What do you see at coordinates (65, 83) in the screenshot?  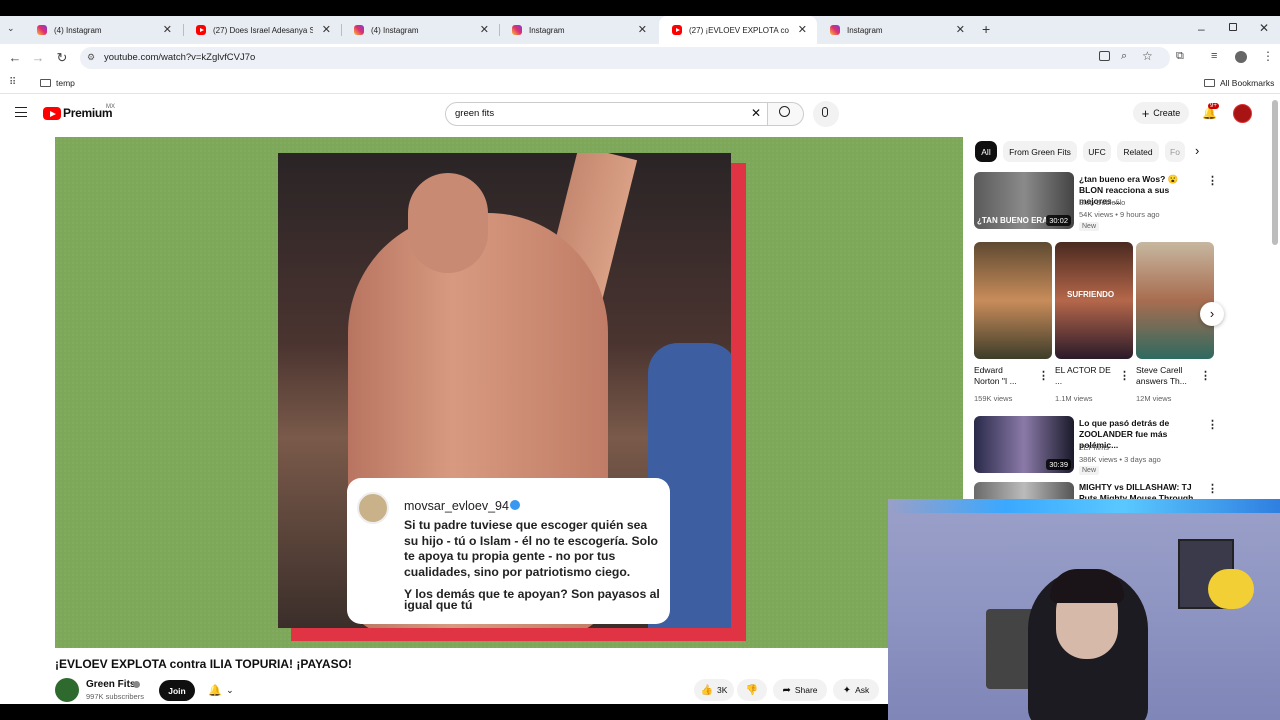 I see `bookmark-temp: temp` at bounding box center [65, 83].